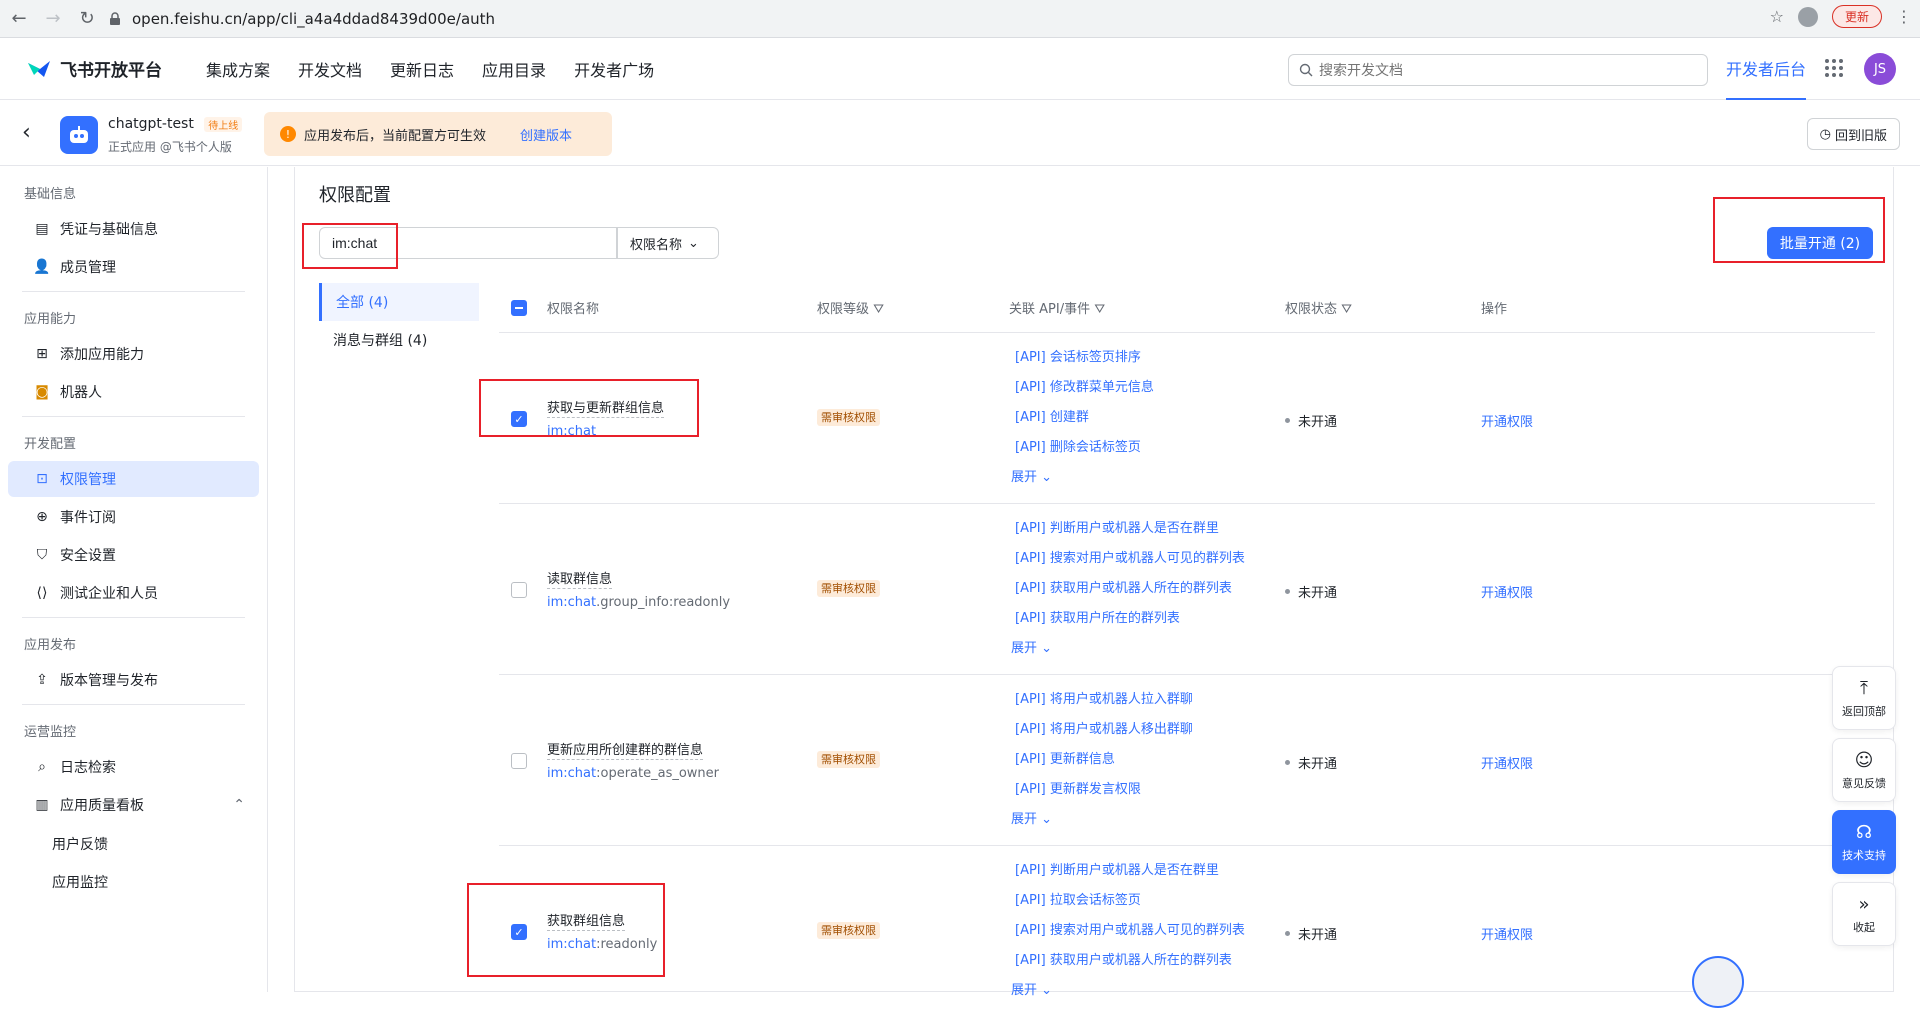  I want to click on arrow-up-icon: ⤒, so click(1864, 688).